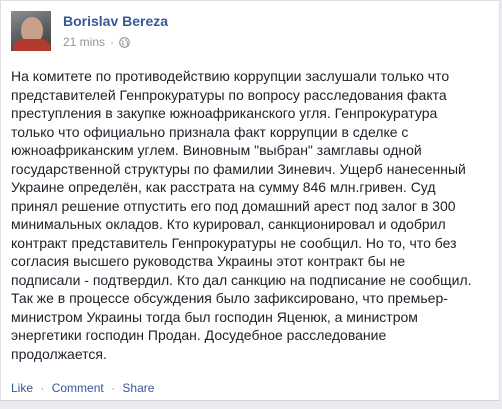 This screenshot has width=502, height=409. I want to click on post-meta: 21 mins ·, so click(96, 42).